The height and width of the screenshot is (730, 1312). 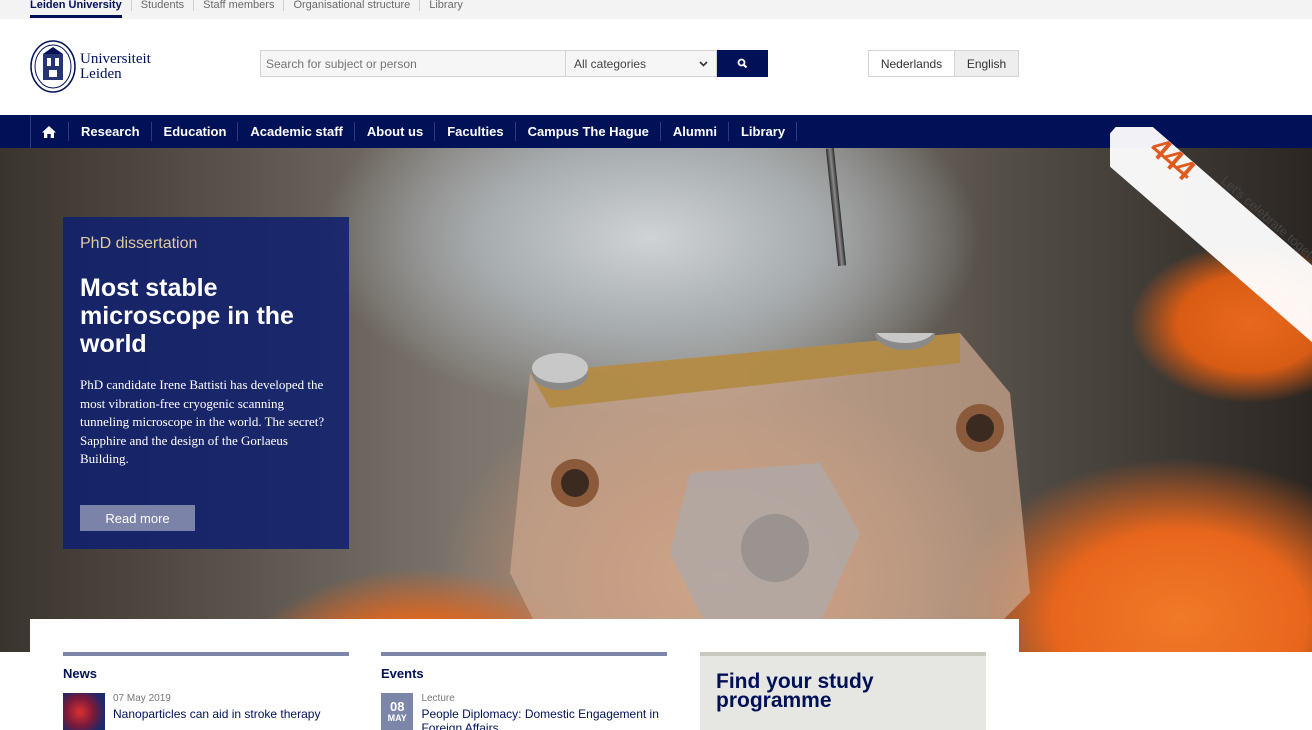 I want to click on search-icon, so click(x=742, y=63).